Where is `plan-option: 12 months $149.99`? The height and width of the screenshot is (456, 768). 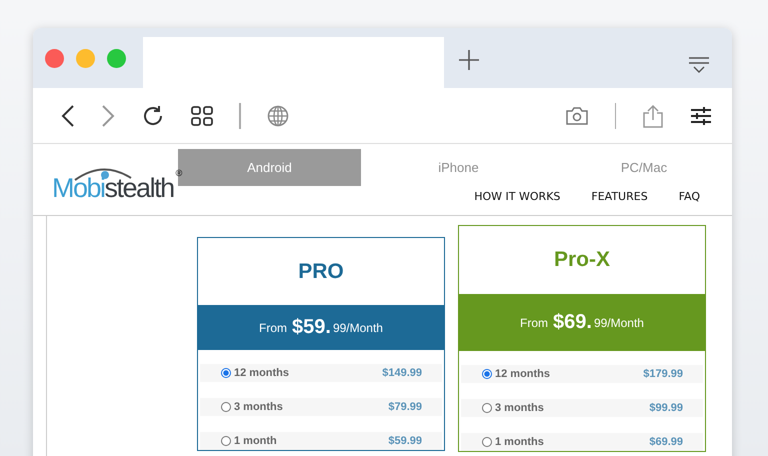
plan-option: 12 months $149.99 is located at coordinates (321, 373).